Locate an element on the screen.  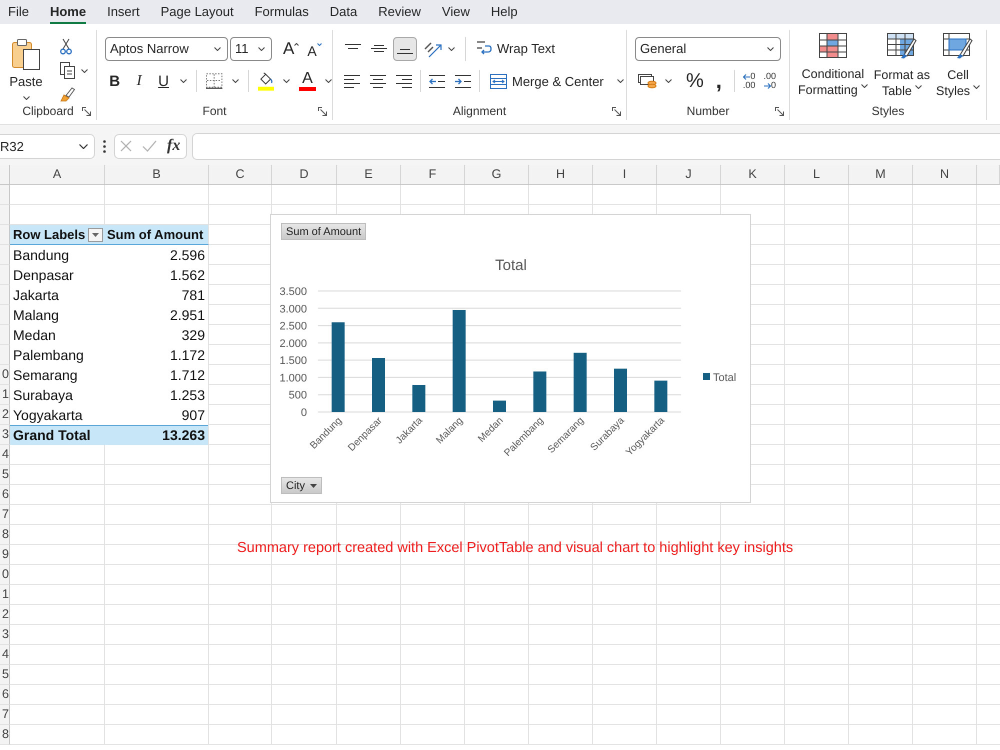
column-header: C is located at coordinates (240, 174).